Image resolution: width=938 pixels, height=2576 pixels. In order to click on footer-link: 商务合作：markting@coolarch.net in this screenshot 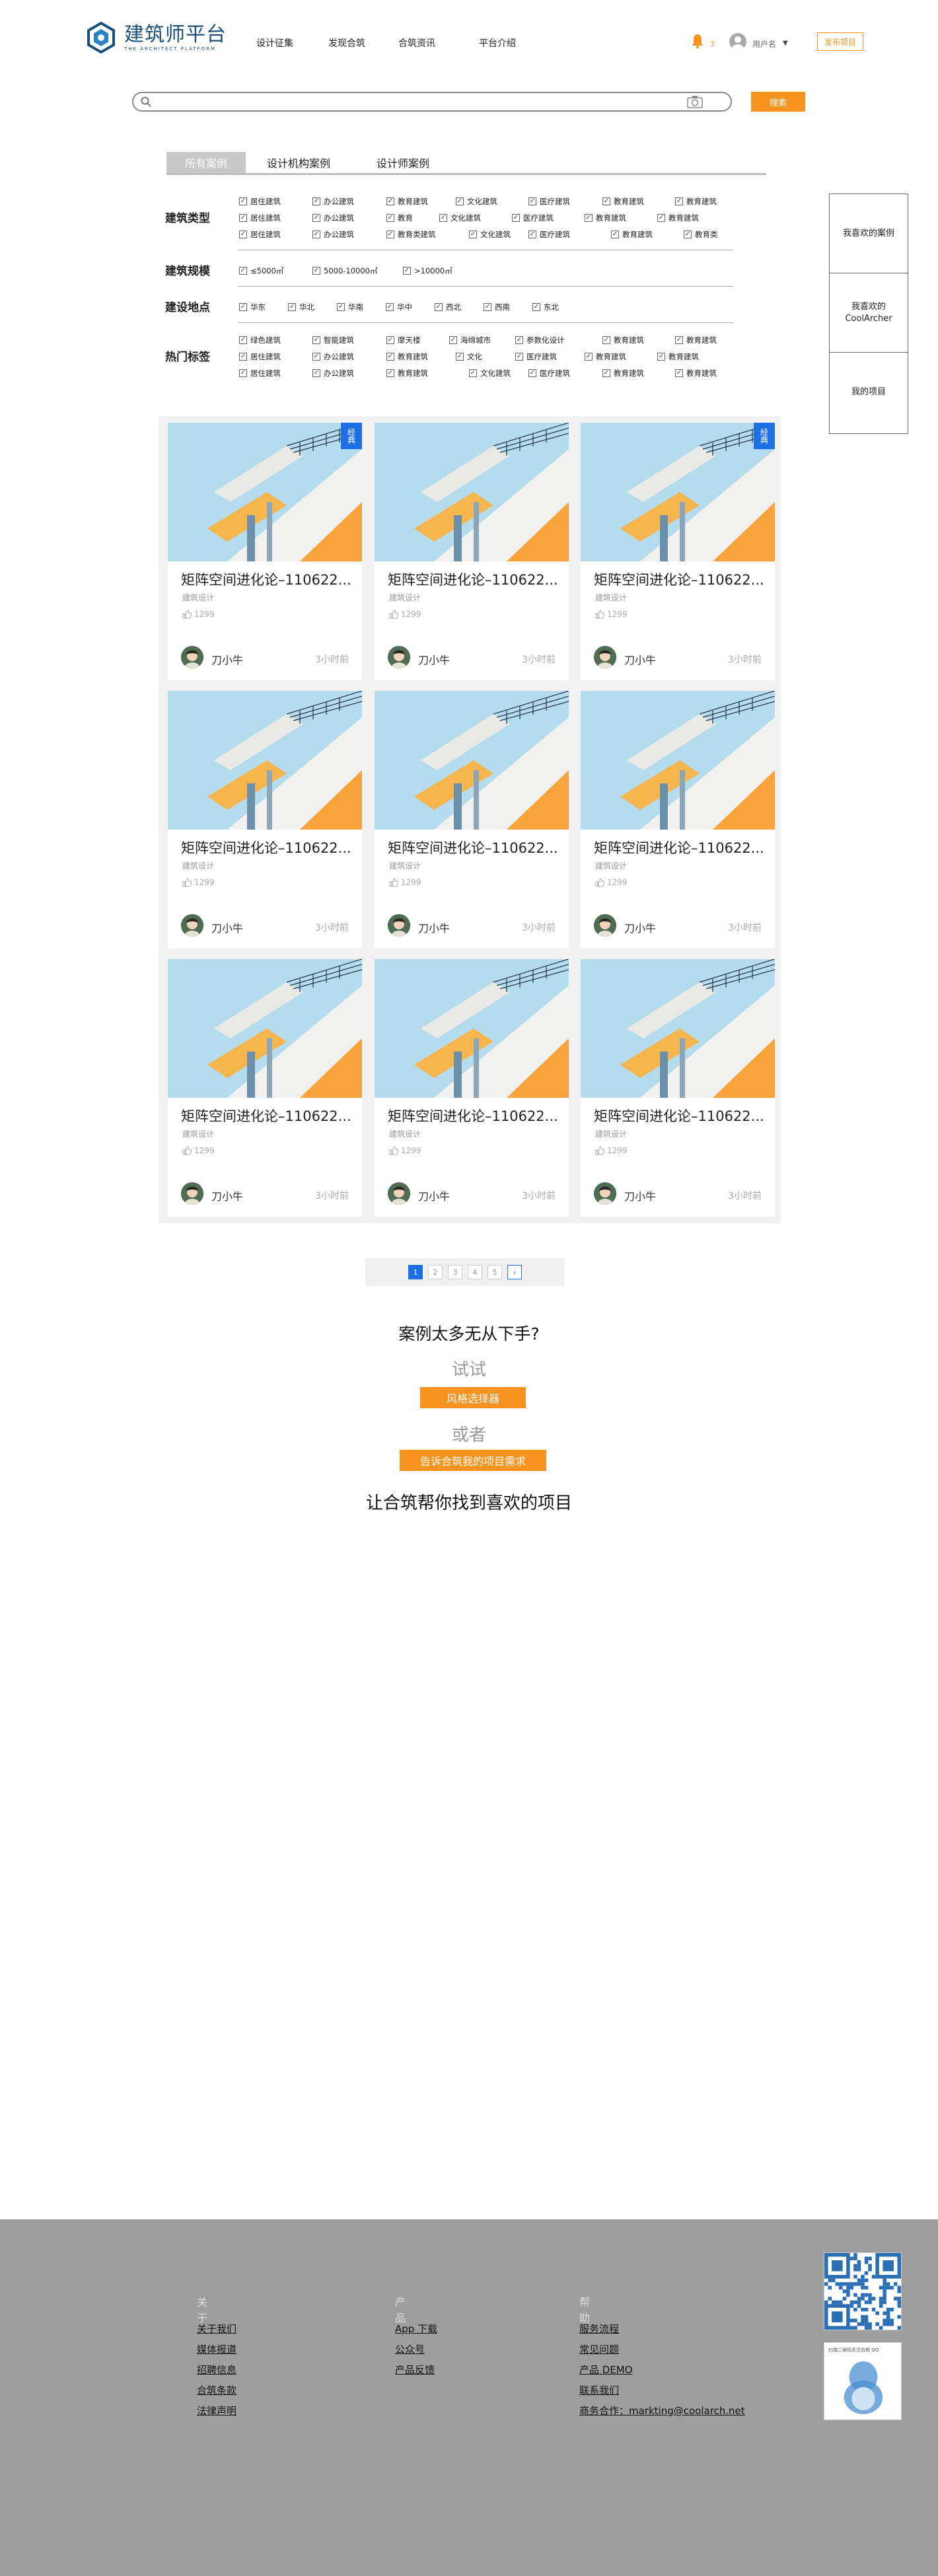, I will do `click(662, 2410)`.